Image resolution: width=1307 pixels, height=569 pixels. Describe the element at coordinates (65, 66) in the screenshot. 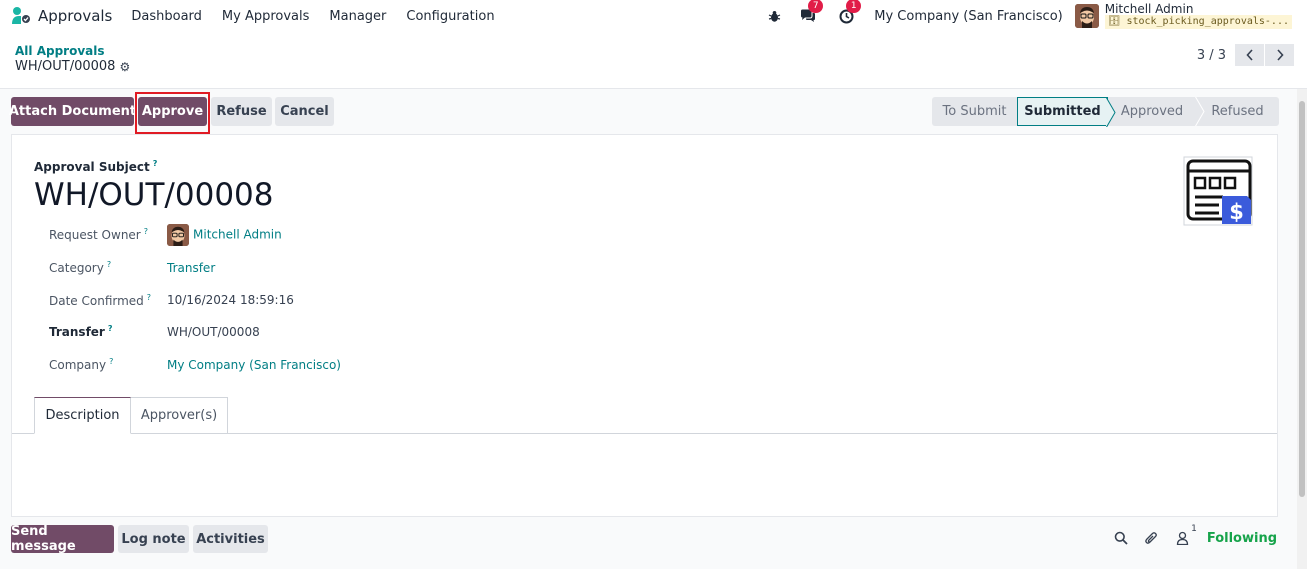

I see `breadcrumb-current-record: WH/OUT/00008` at that location.